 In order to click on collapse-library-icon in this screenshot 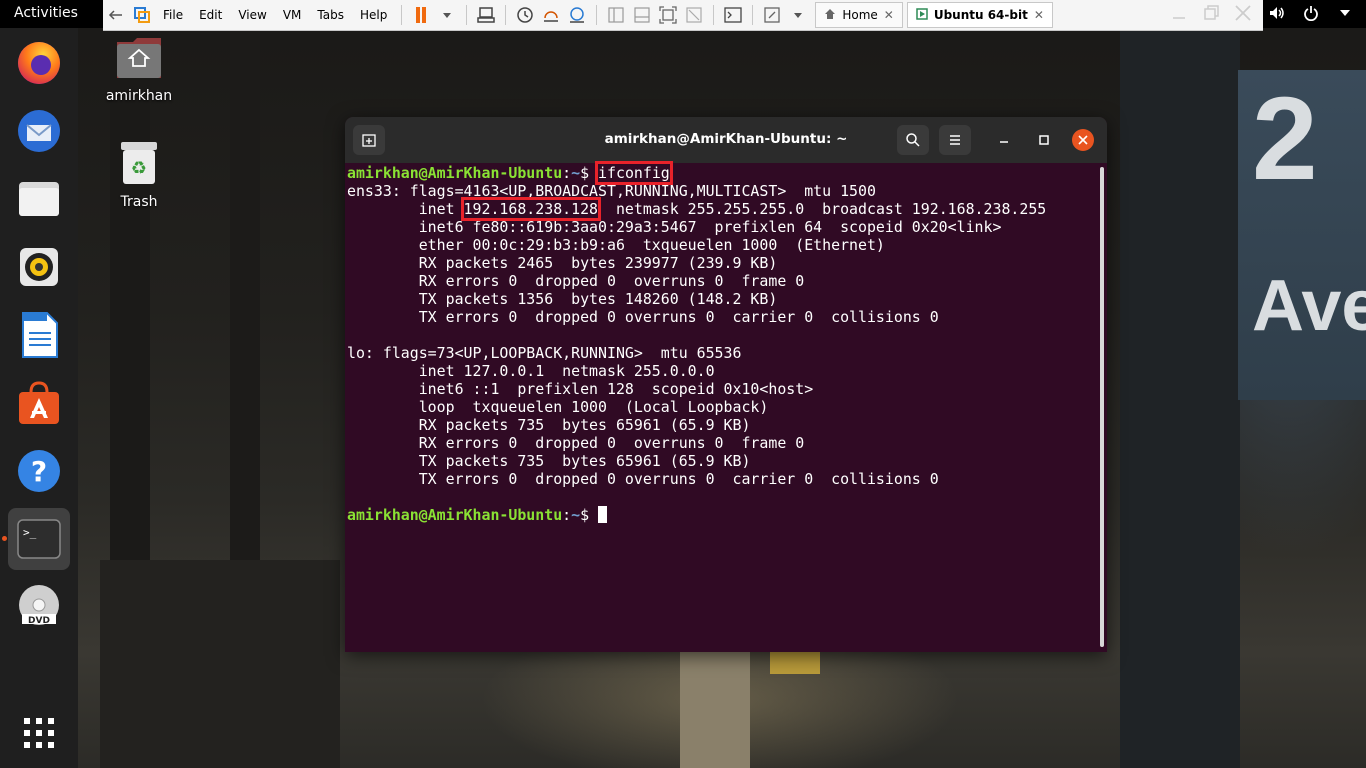, I will do `click(116, 15)`.